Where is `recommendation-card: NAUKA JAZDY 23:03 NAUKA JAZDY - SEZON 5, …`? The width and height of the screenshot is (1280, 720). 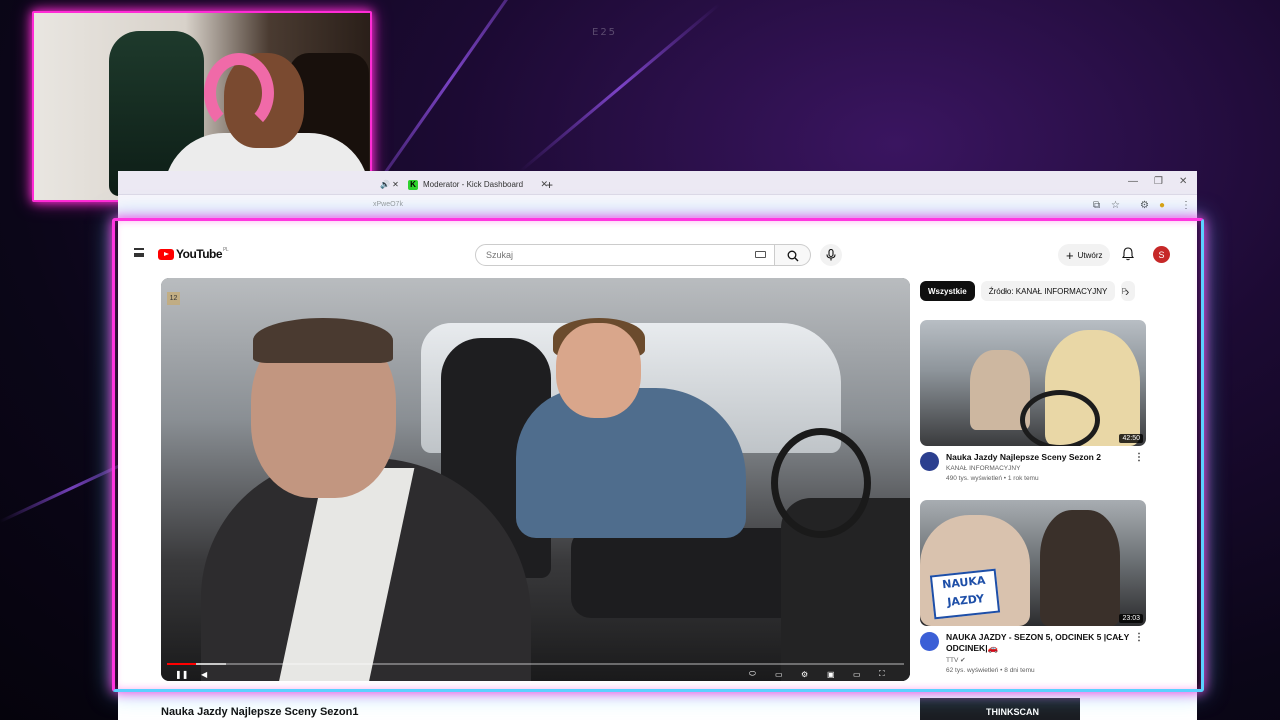 recommendation-card: NAUKA JAZDY 23:03 NAUKA JAZDY - SEZON 5, … is located at coordinates (1033, 587).